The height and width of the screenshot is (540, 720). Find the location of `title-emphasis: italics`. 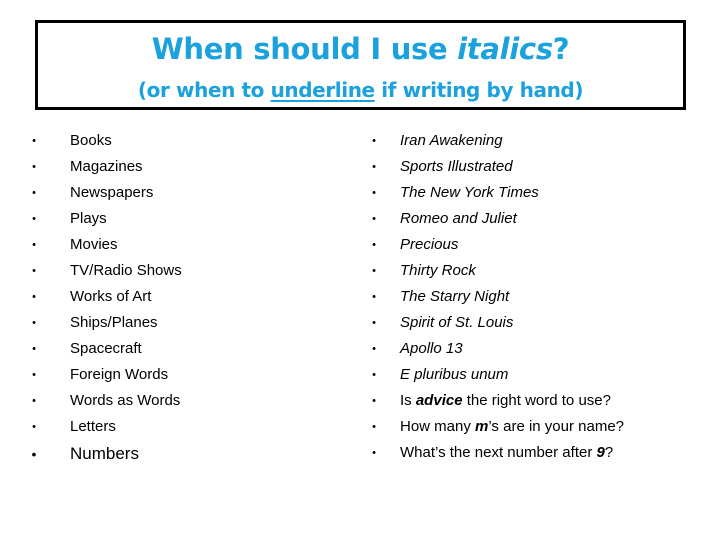

title-emphasis: italics is located at coordinates (505, 49).